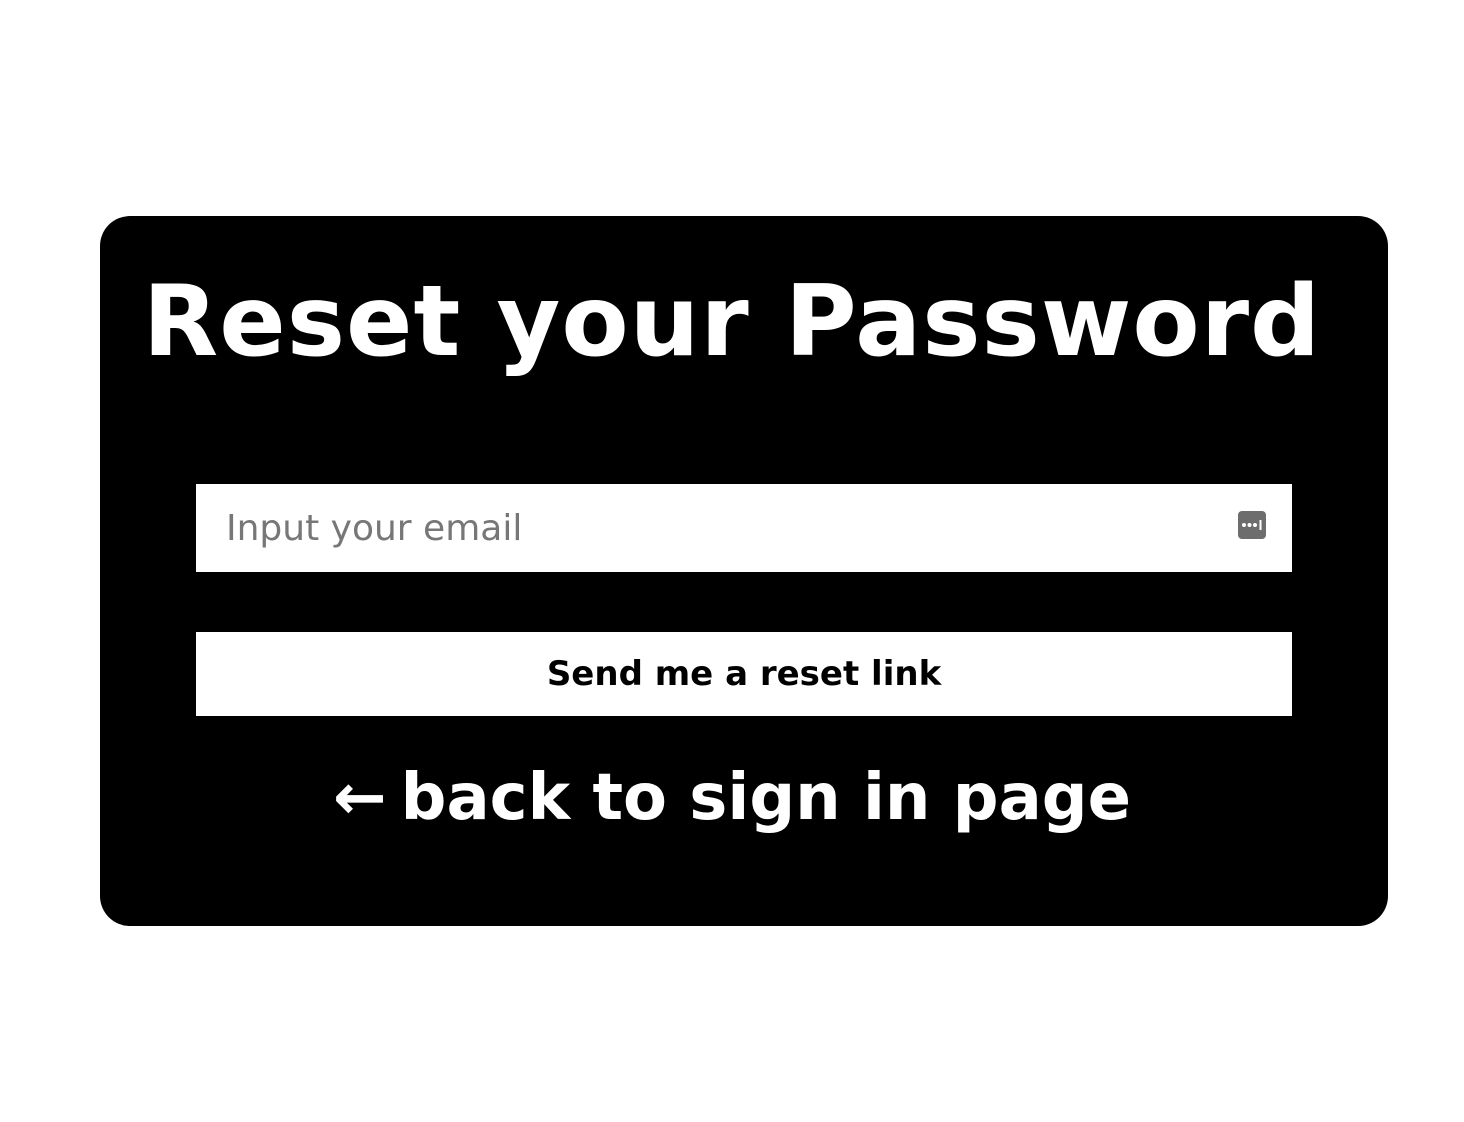  Describe the element at coordinates (744, 674) in the screenshot. I see `send-reset-link-button: Send me a reset link` at that location.